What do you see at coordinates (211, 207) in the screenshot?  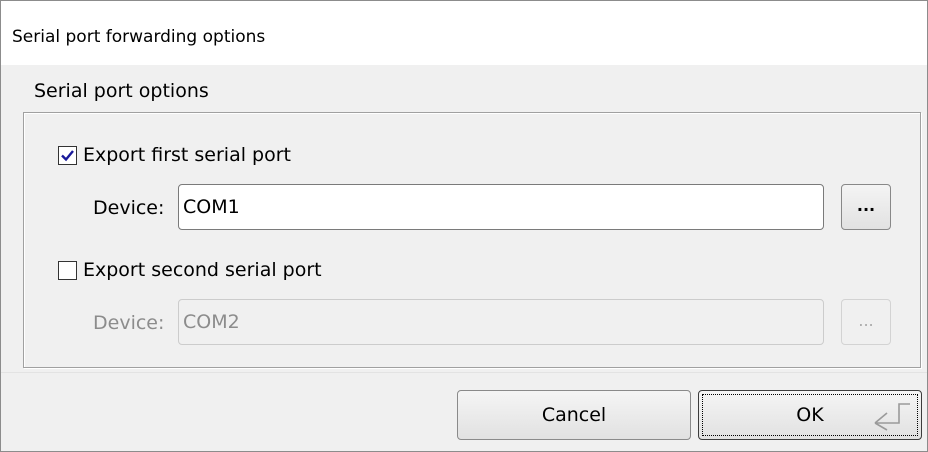 I see `first-device-value: COM1` at bounding box center [211, 207].